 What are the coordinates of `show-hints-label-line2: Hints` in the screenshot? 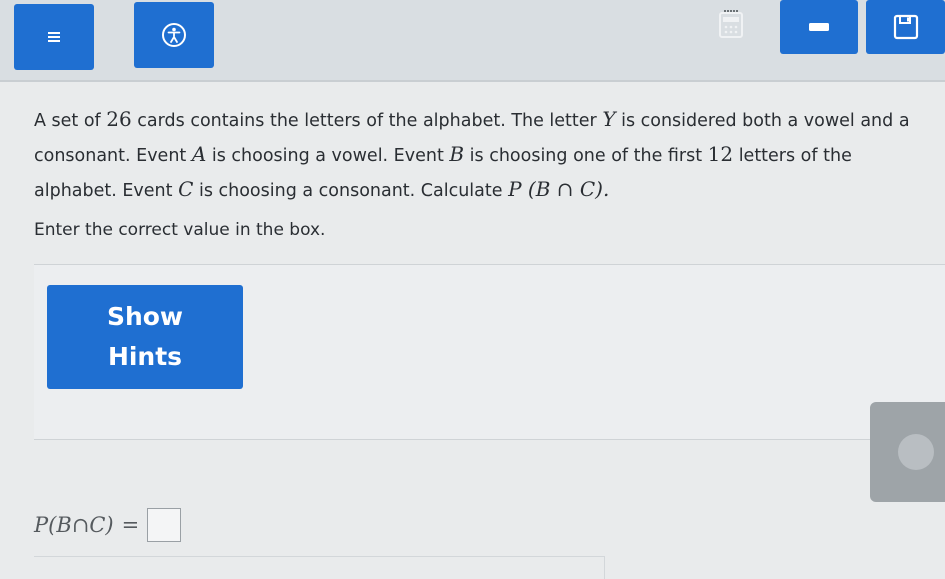 It's located at (145, 356).